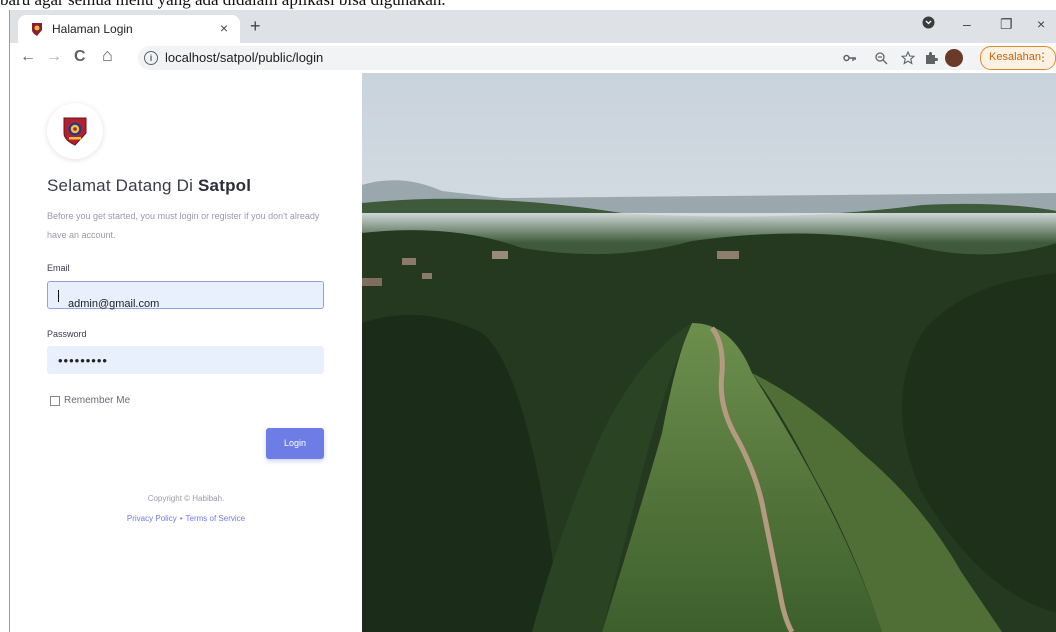 Image resolution: width=1056 pixels, height=632 pixels. I want to click on terms-of-service-link: Terms of Service, so click(216, 518).